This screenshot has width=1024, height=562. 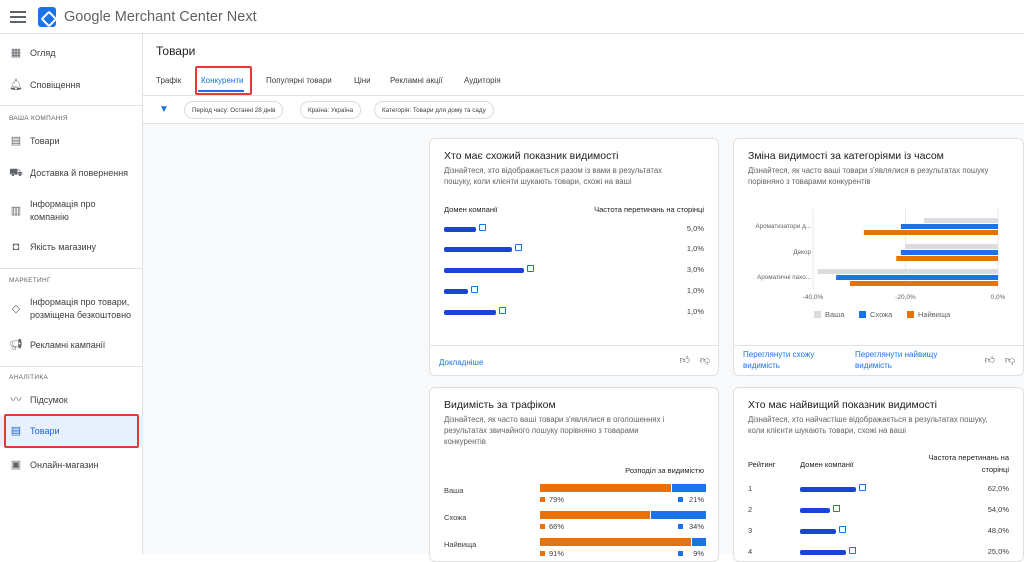 What do you see at coordinates (835, 314) in the screenshot?
I see `legend-label-yours: Ваша` at bounding box center [835, 314].